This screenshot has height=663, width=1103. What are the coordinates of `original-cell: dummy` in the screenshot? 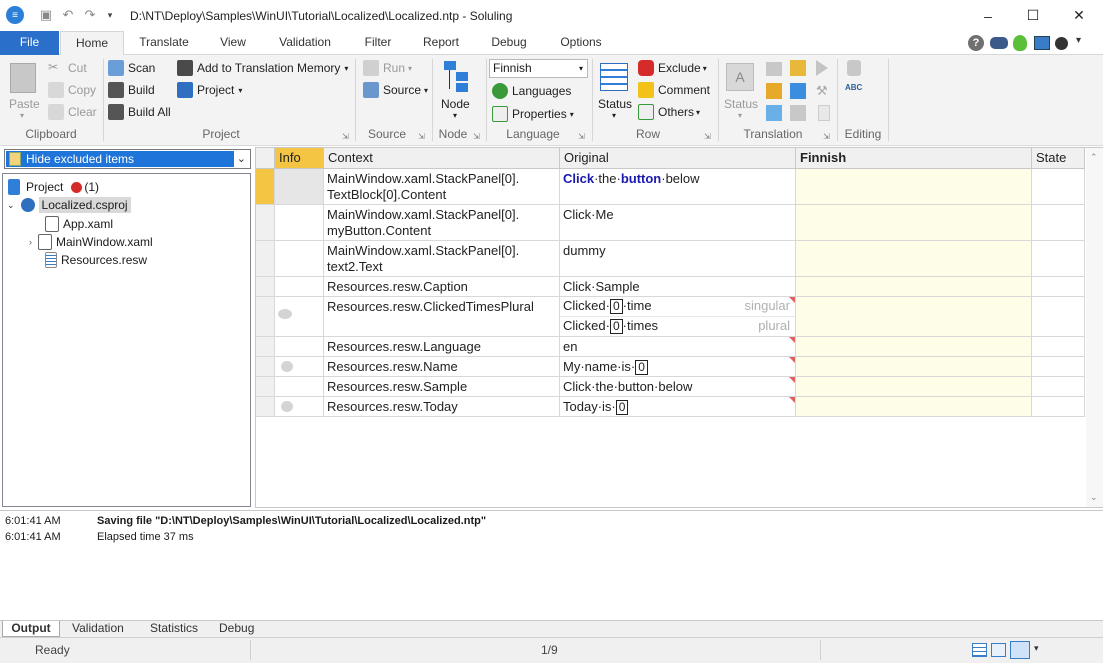 It's located at (678, 258).